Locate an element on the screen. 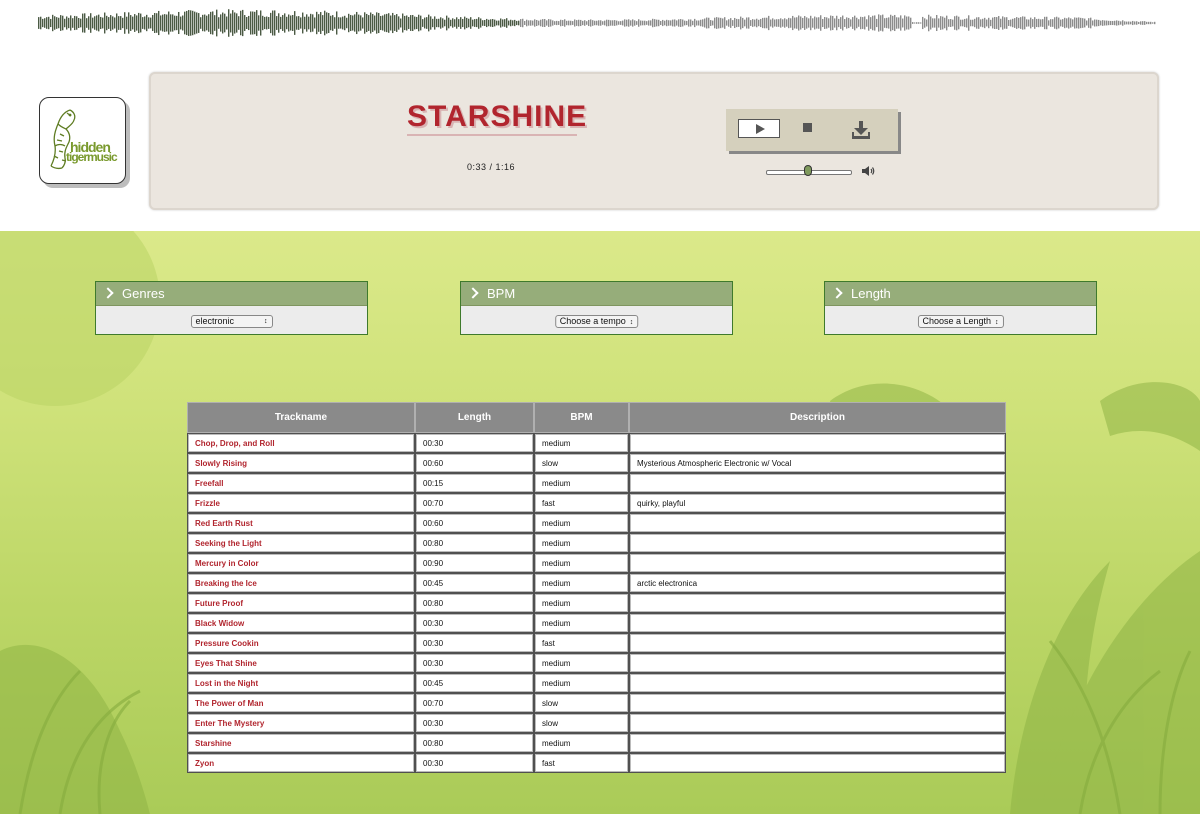 This screenshot has height=814, width=1200. track-name-cell: Chop, Drop, and Roll is located at coordinates (301, 443).